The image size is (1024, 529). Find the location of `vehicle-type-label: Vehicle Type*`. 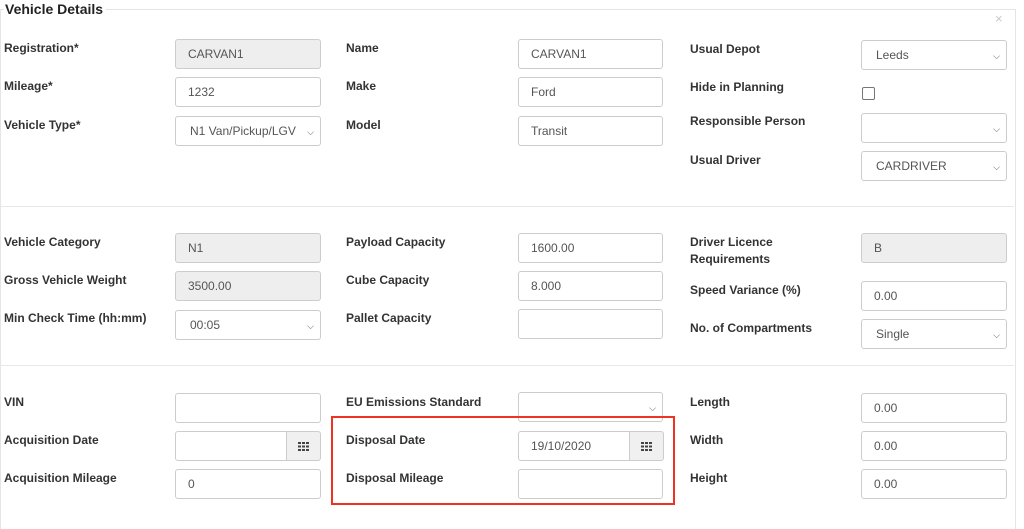

vehicle-type-label: Vehicle Type* is located at coordinates (42, 125).